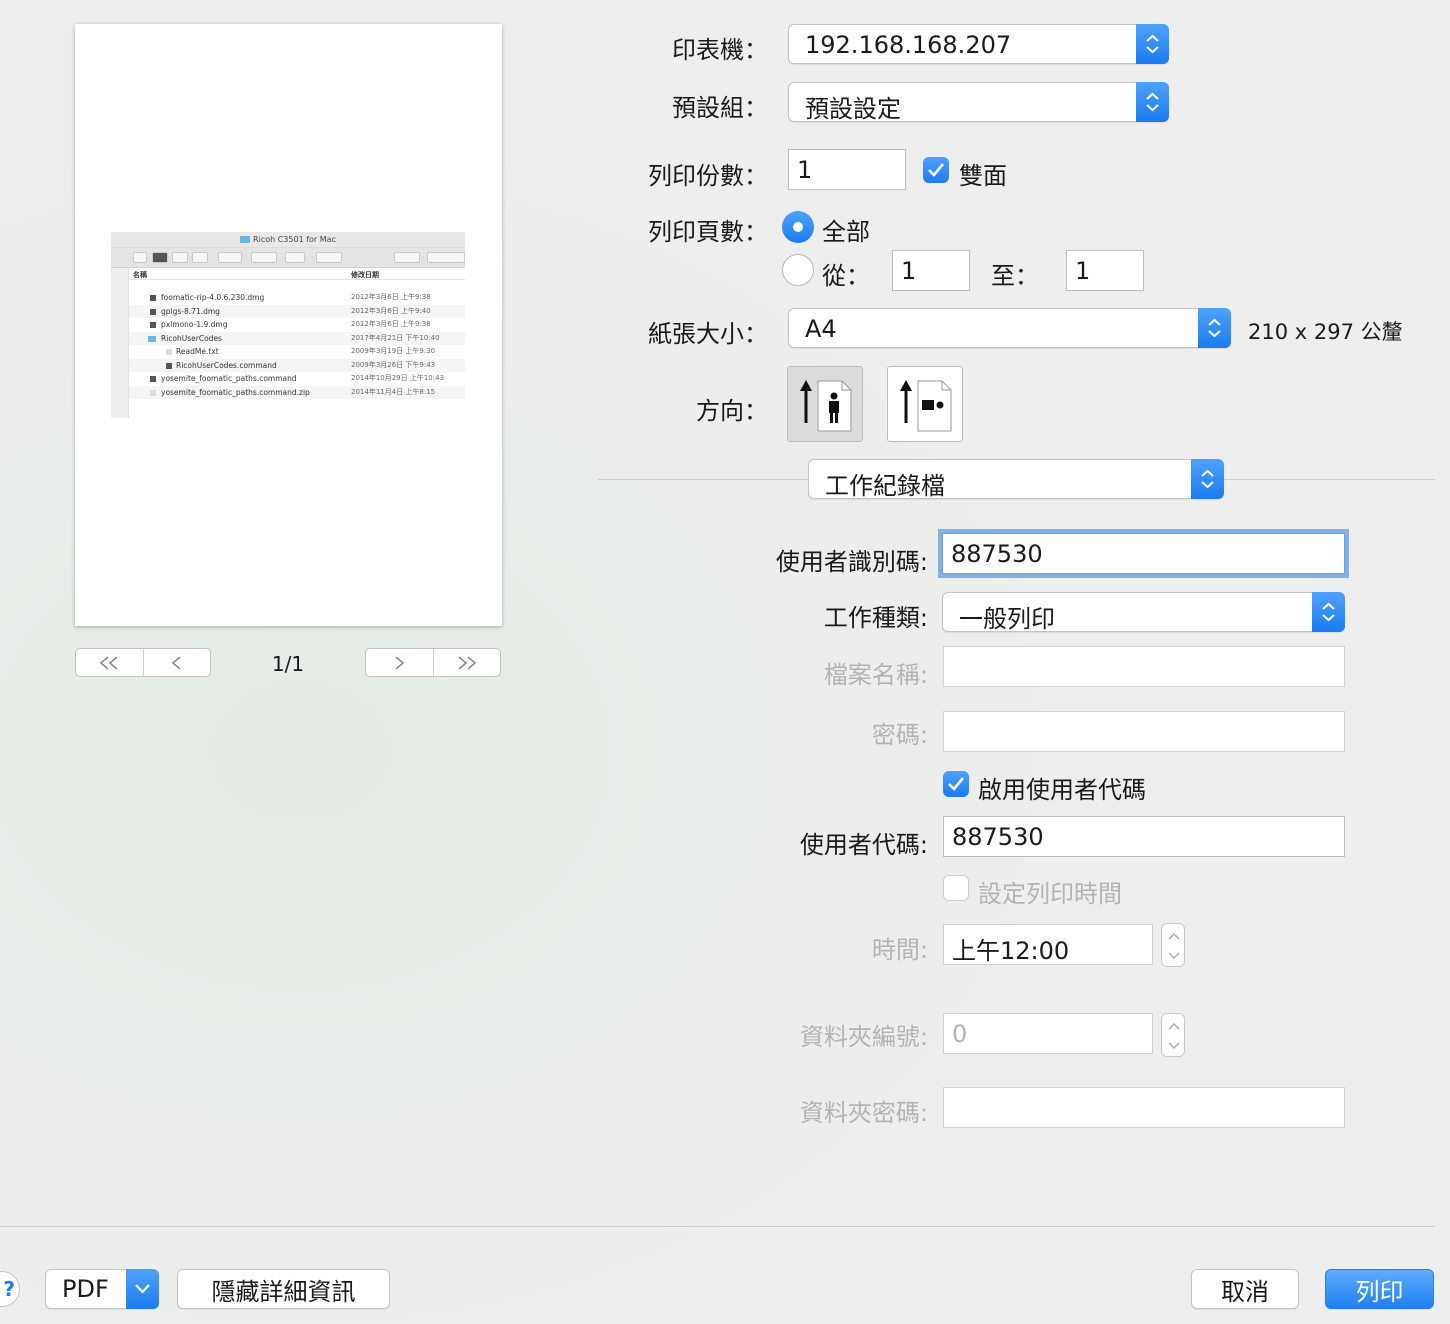  Describe the element at coordinates (875, 675) in the screenshot. I see `file-name-label: 檔案名稱:` at that location.